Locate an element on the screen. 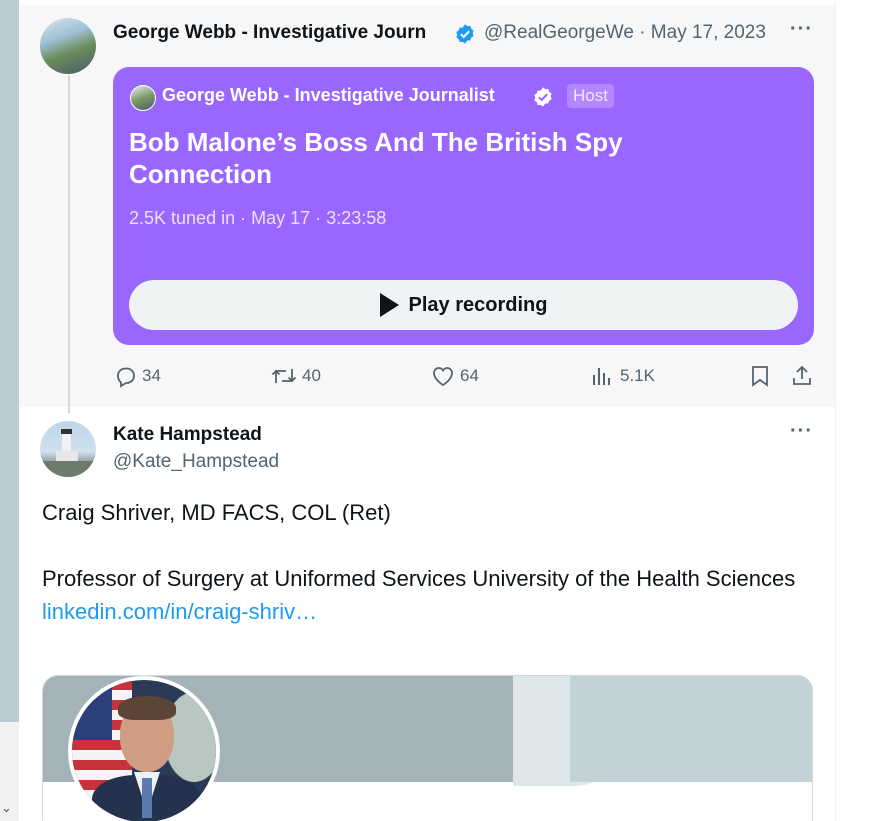  views-button: 5.1K is located at coordinates (622, 376).